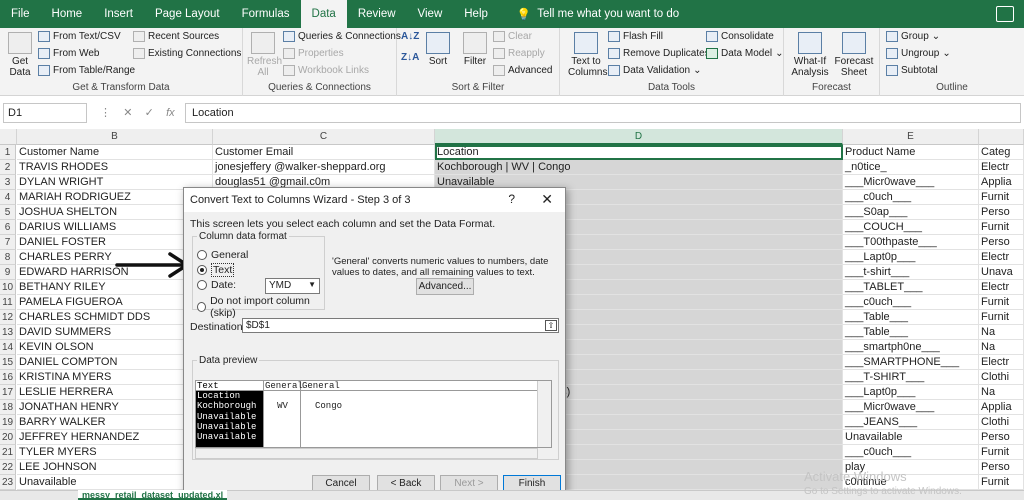 The height and width of the screenshot is (500, 1024). What do you see at coordinates (323, 14) in the screenshot?
I see `tab-data: Data` at bounding box center [323, 14].